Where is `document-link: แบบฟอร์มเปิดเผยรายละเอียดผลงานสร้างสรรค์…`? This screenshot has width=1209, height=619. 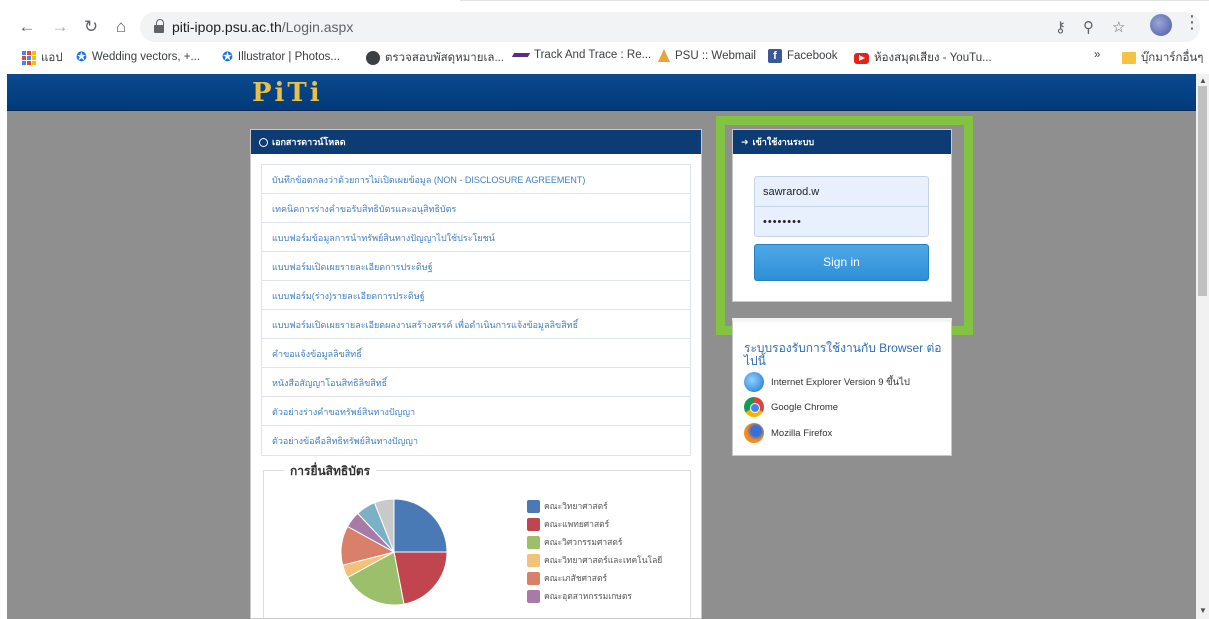 document-link: แบบฟอร์มเปิดเผยรายละเอียดผลงานสร้างสรรค์… is located at coordinates (476, 324).